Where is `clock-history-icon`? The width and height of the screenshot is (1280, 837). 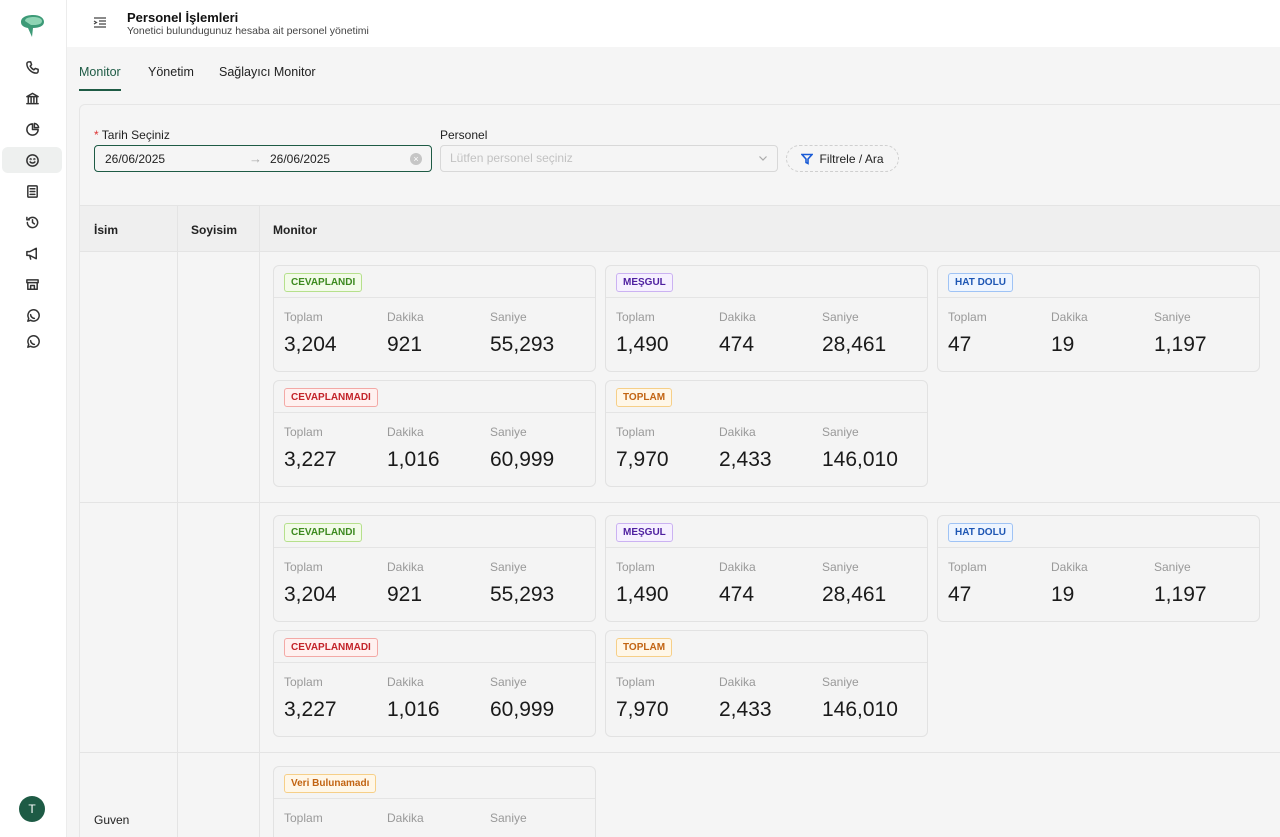
clock-history-icon is located at coordinates (31, 222).